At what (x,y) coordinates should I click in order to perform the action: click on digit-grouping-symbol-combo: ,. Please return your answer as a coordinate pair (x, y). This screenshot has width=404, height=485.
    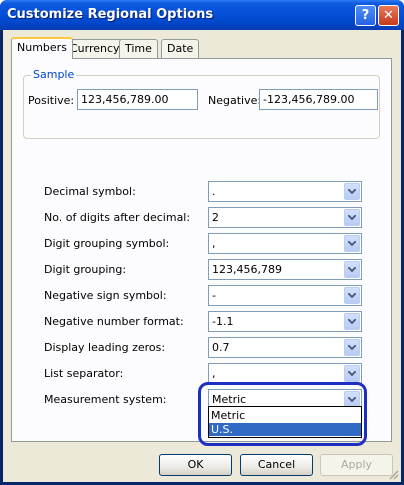
    Looking at the image, I should click on (285, 243).